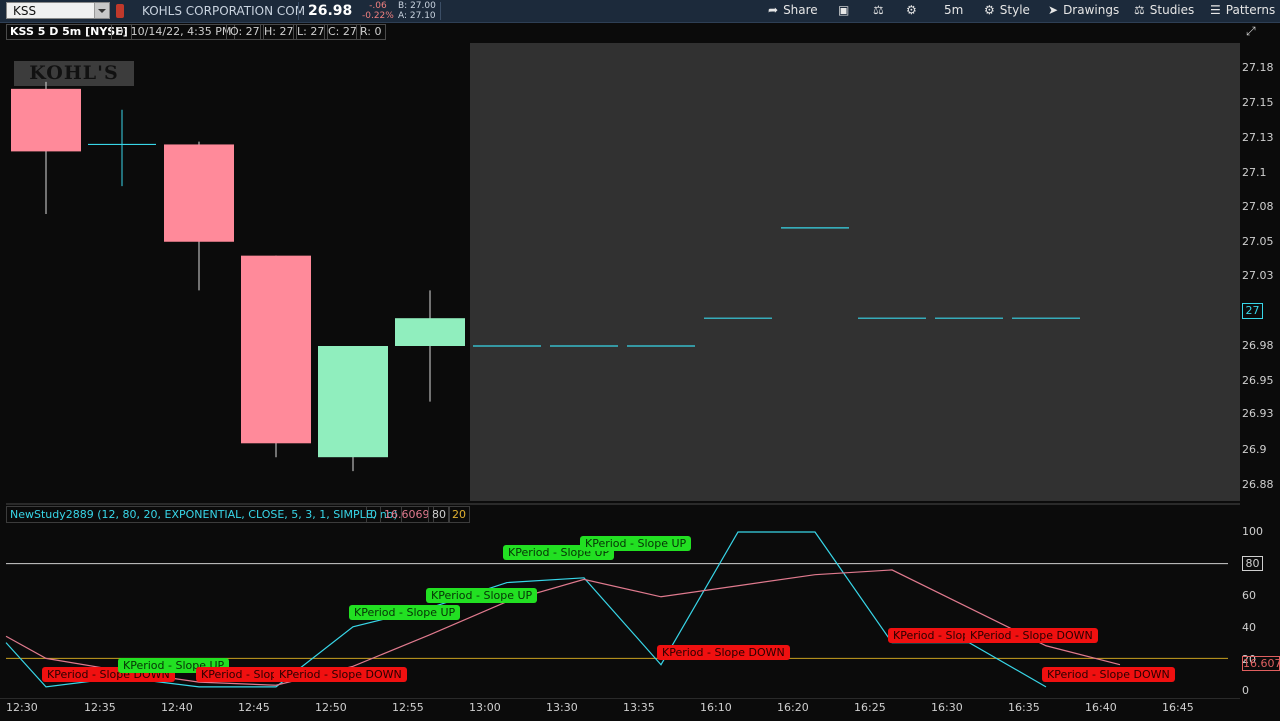 This screenshot has height=721, width=1280. What do you see at coordinates (485, 707) in the screenshot?
I see `time-axis-label: 13:00` at bounding box center [485, 707].